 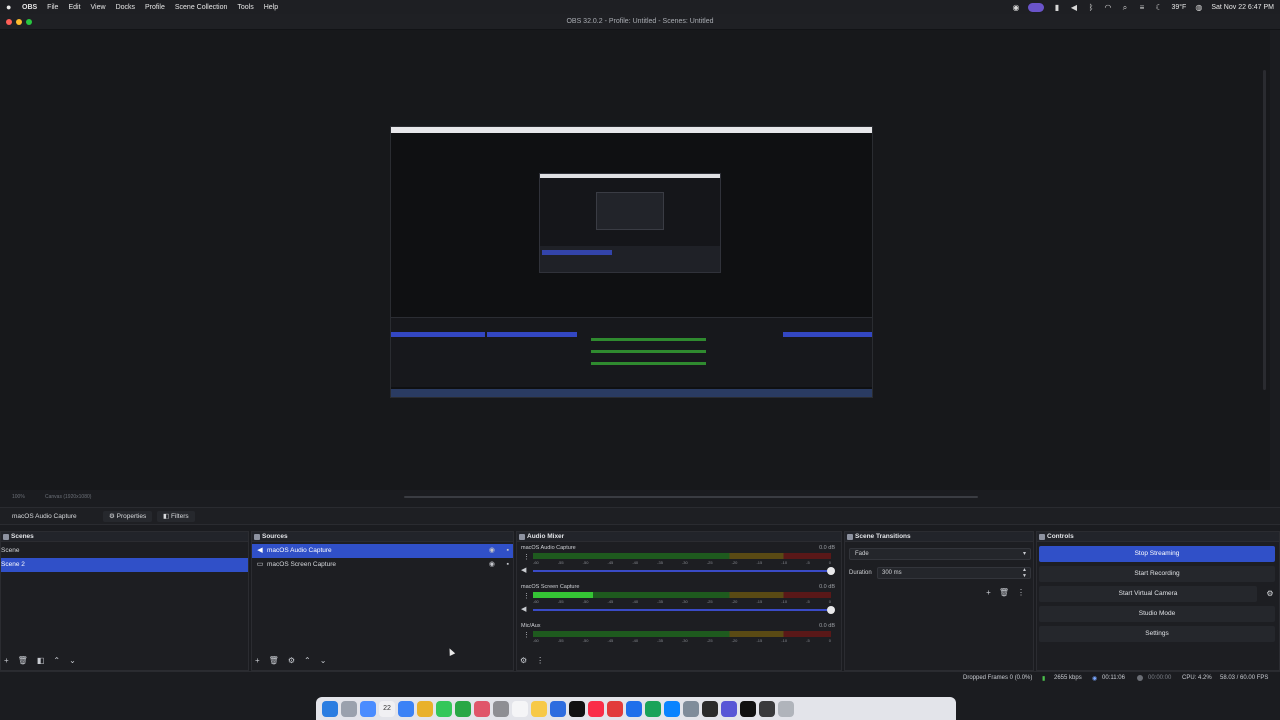 I want to click on volume-icon: ◀, so click(x=1073, y=7).